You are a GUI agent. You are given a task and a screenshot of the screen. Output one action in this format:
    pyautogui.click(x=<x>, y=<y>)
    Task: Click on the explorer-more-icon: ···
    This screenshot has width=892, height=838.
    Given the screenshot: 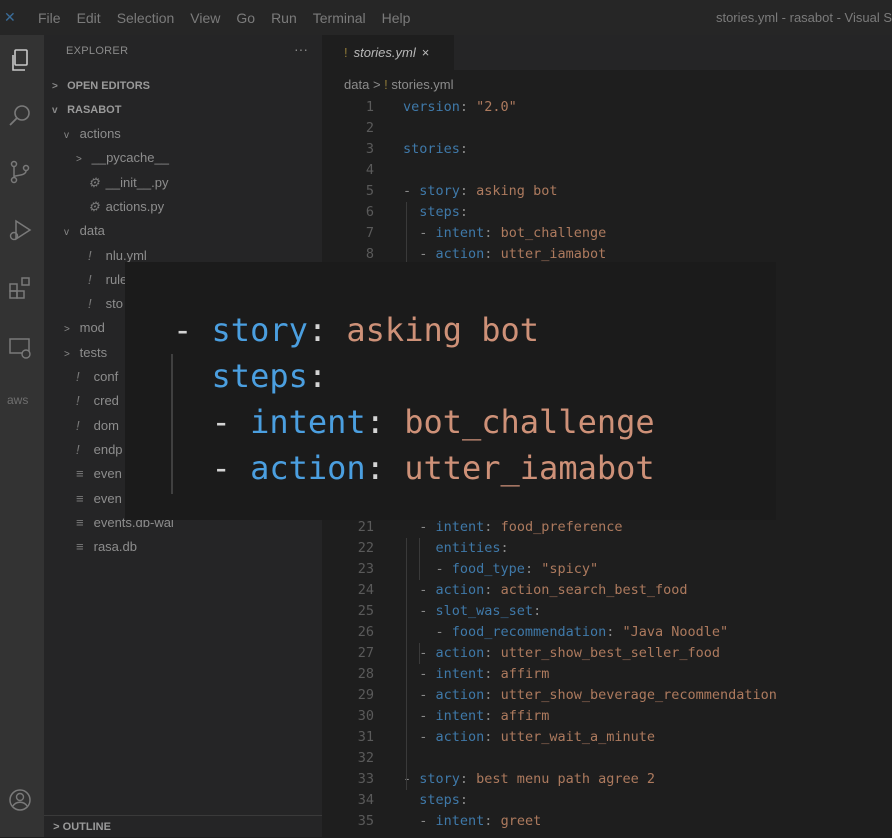 What is the action you would take?
    pyautogui.click(x=301, y=49)
    